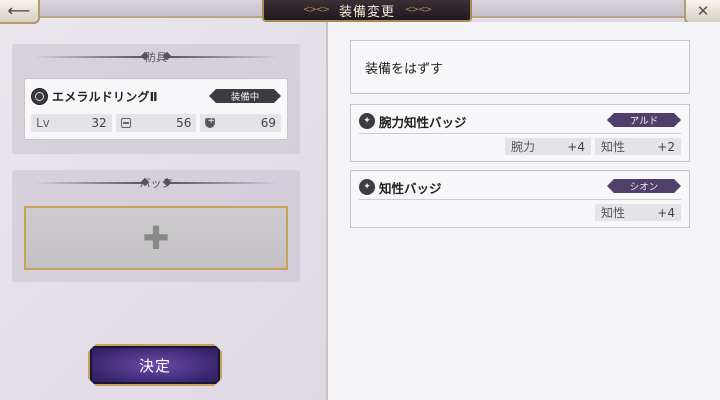  I want to click on bonus-stat: 知性 +4, so click(638, 212).